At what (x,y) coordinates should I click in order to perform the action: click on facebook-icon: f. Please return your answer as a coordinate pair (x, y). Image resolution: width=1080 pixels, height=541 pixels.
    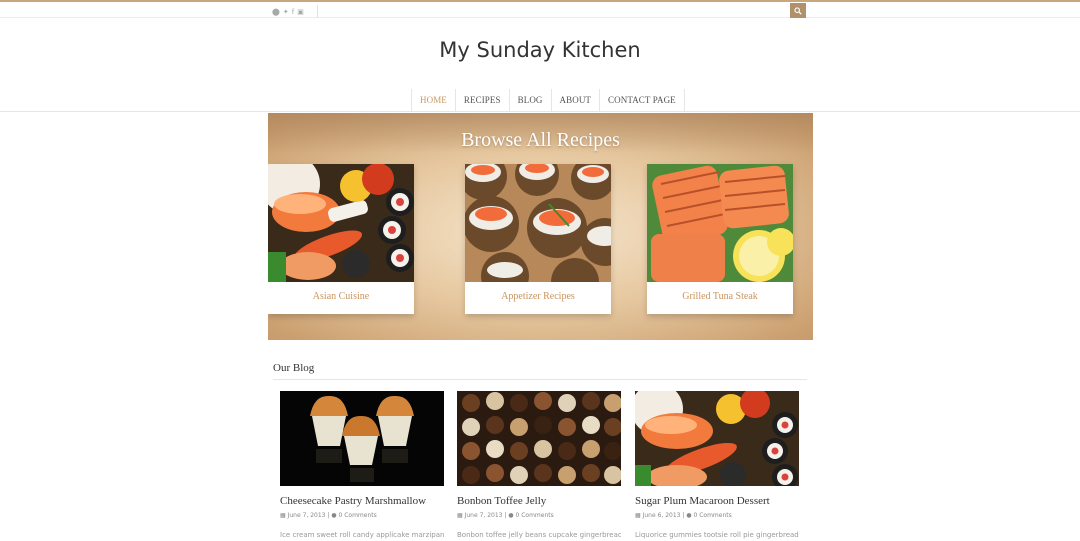
    Looking at the image, I should click on (293, 12).